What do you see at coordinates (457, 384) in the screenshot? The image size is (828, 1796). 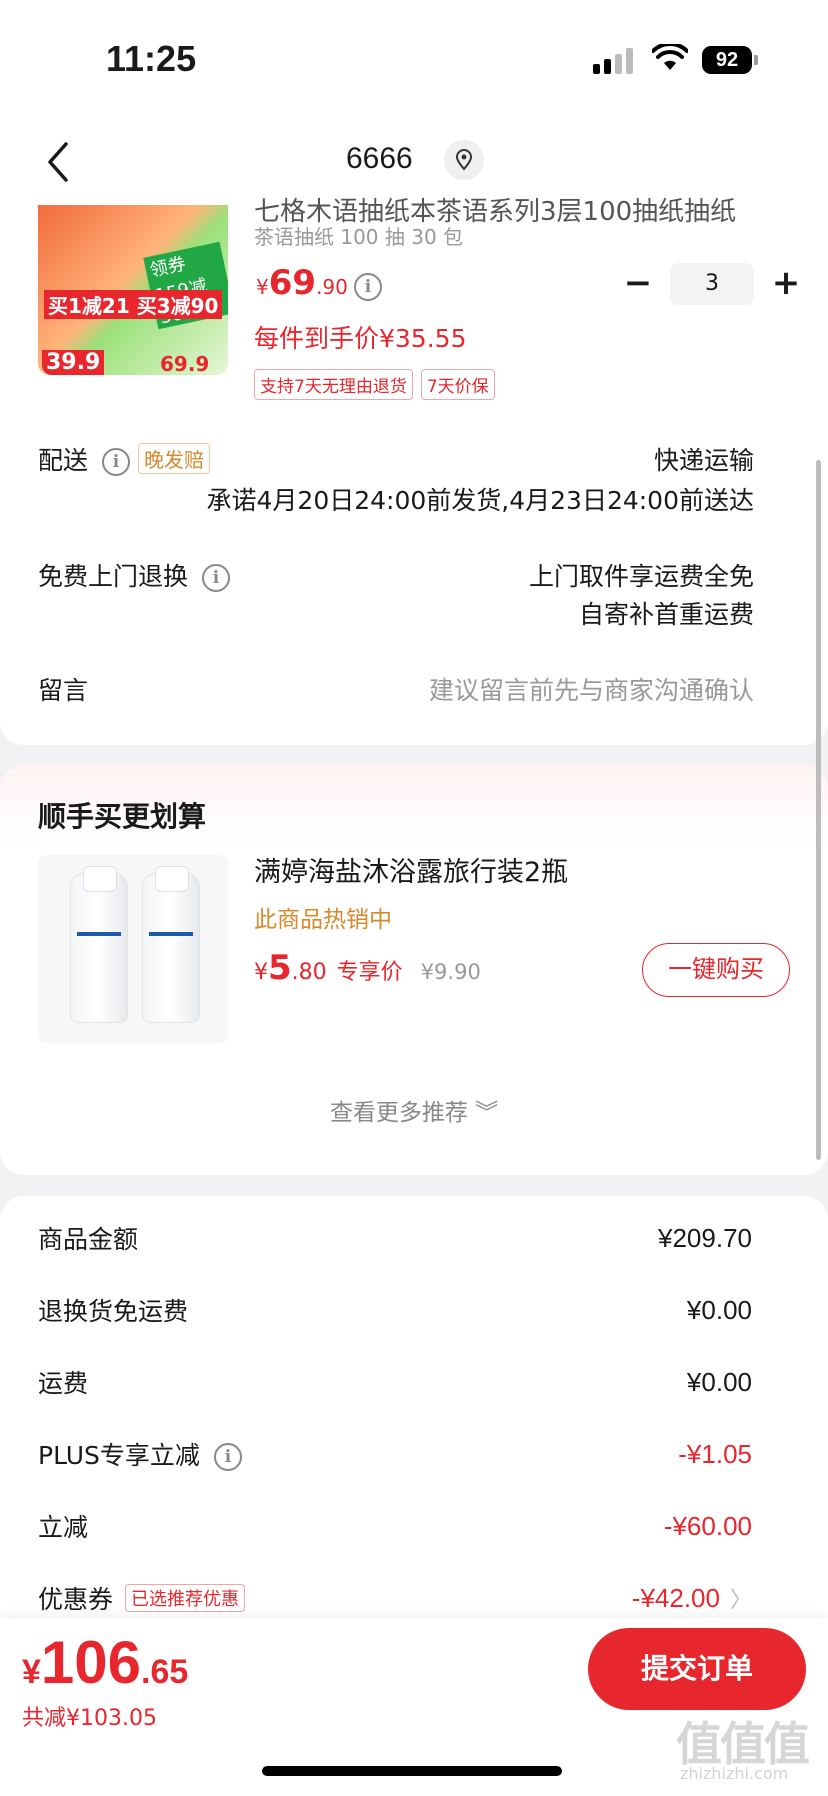 I see `service-tag: 7天价保` at bounding box center [457, 384].